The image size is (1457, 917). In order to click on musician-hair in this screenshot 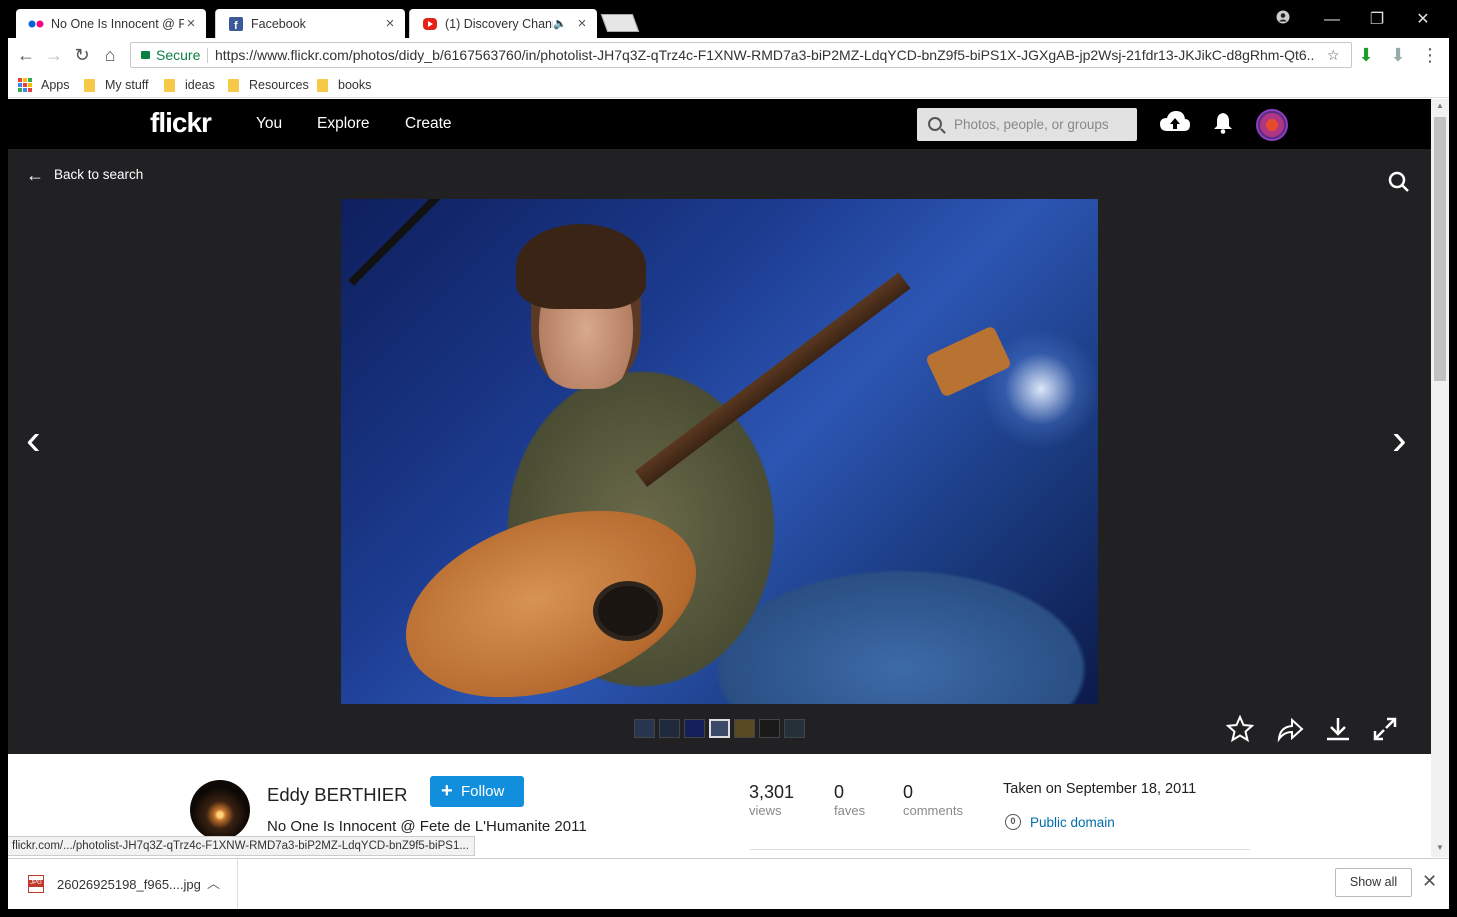, I will do `click(581, 266)`.